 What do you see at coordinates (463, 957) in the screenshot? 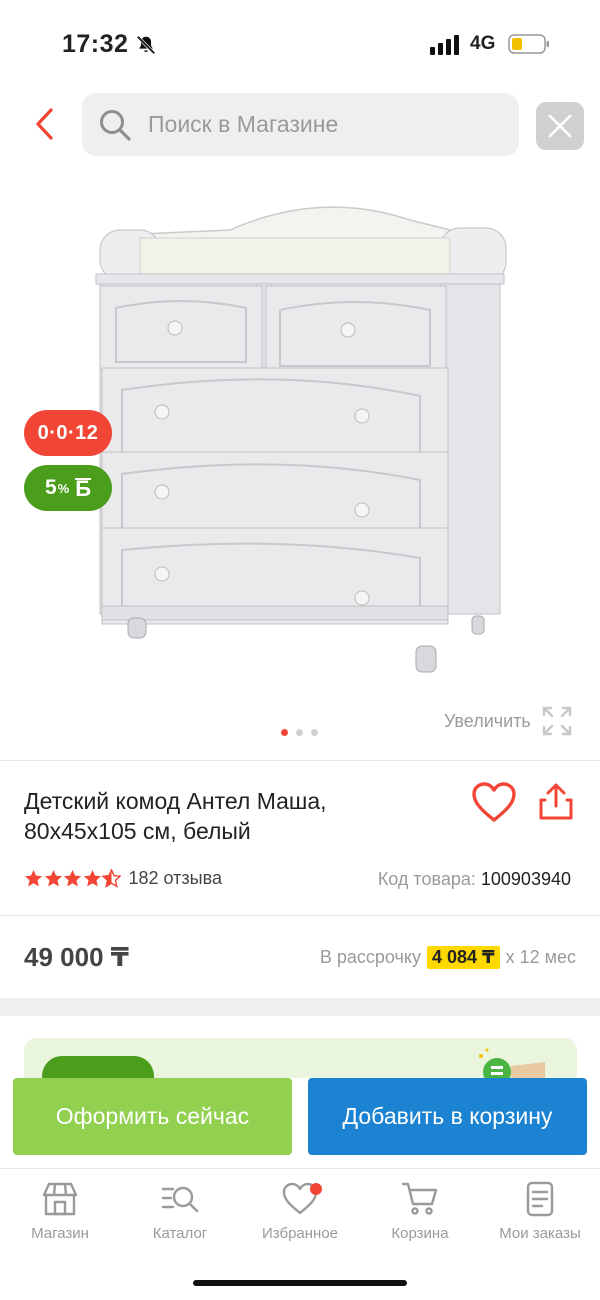
I see `installment-amount: 4 084 ₸` at bounding box center [463, 957].